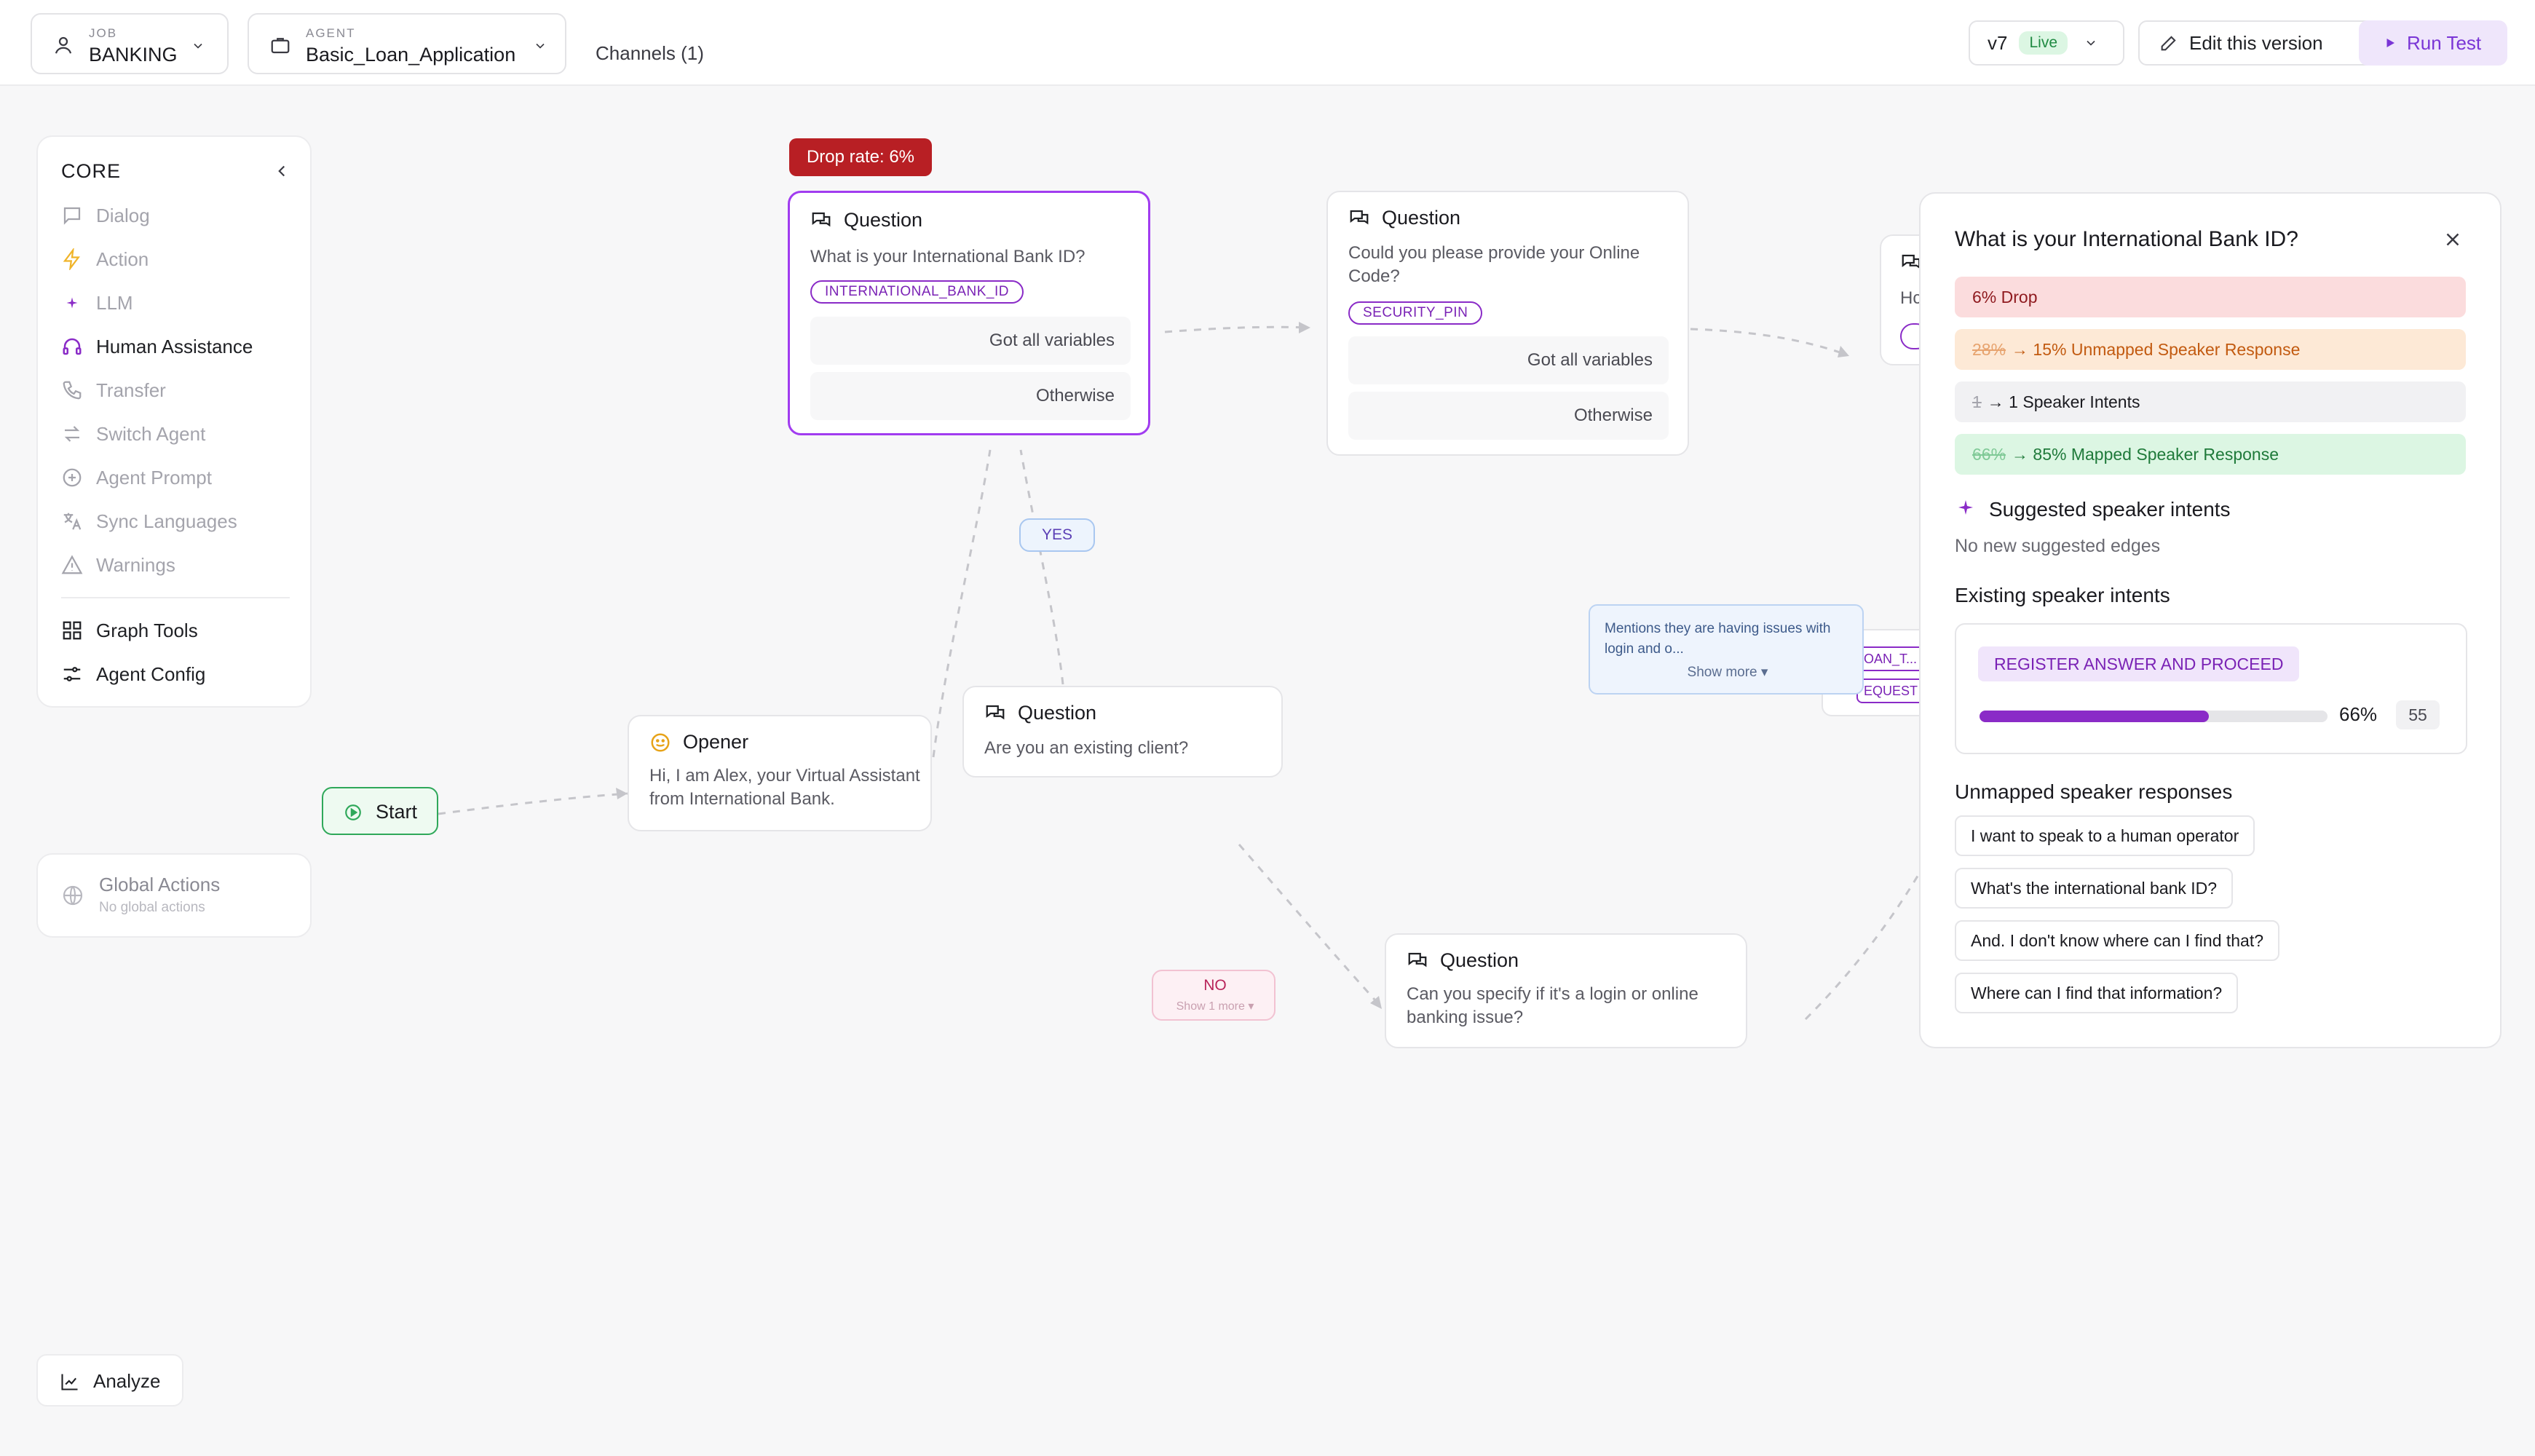 The height and width of the screenshot is (1456, 2535). Describe the element at coordinates (1086, 748) in the screenshot. I see `node-text: Are you an existing client?` at that location.